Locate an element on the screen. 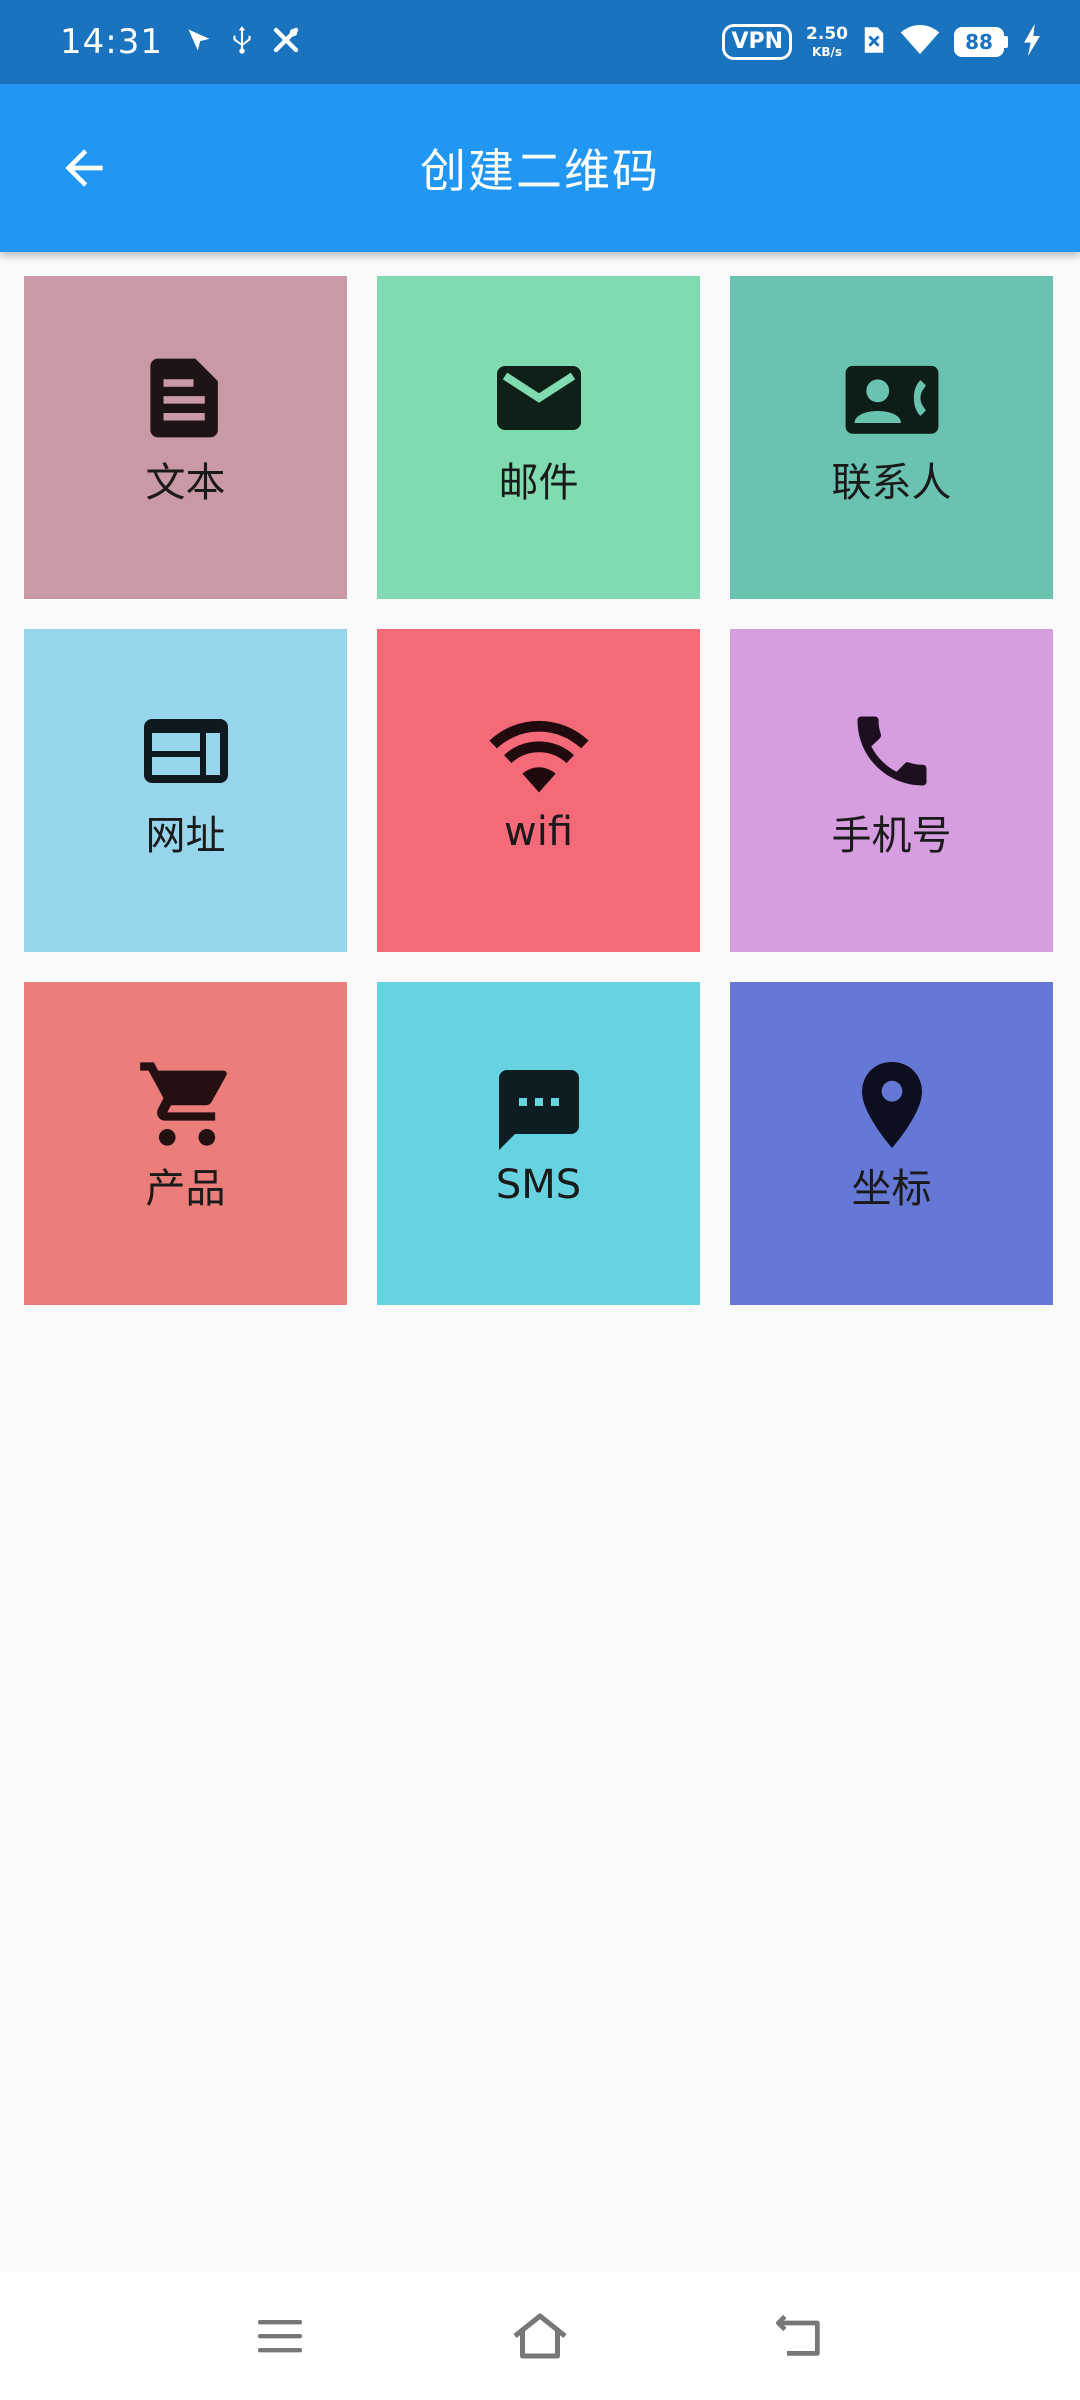 This screenshot has width=1080, height=2400. tile-mail: 邮件 is located at coordinates (538, 437).